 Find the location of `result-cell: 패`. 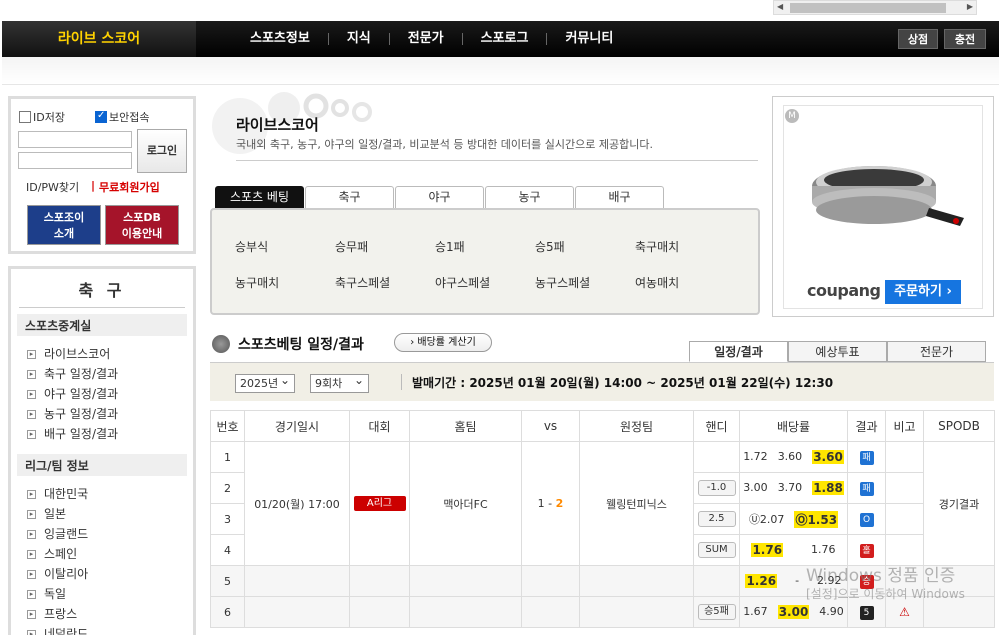

result-cell: 패 is located at coordinates (866, 457).